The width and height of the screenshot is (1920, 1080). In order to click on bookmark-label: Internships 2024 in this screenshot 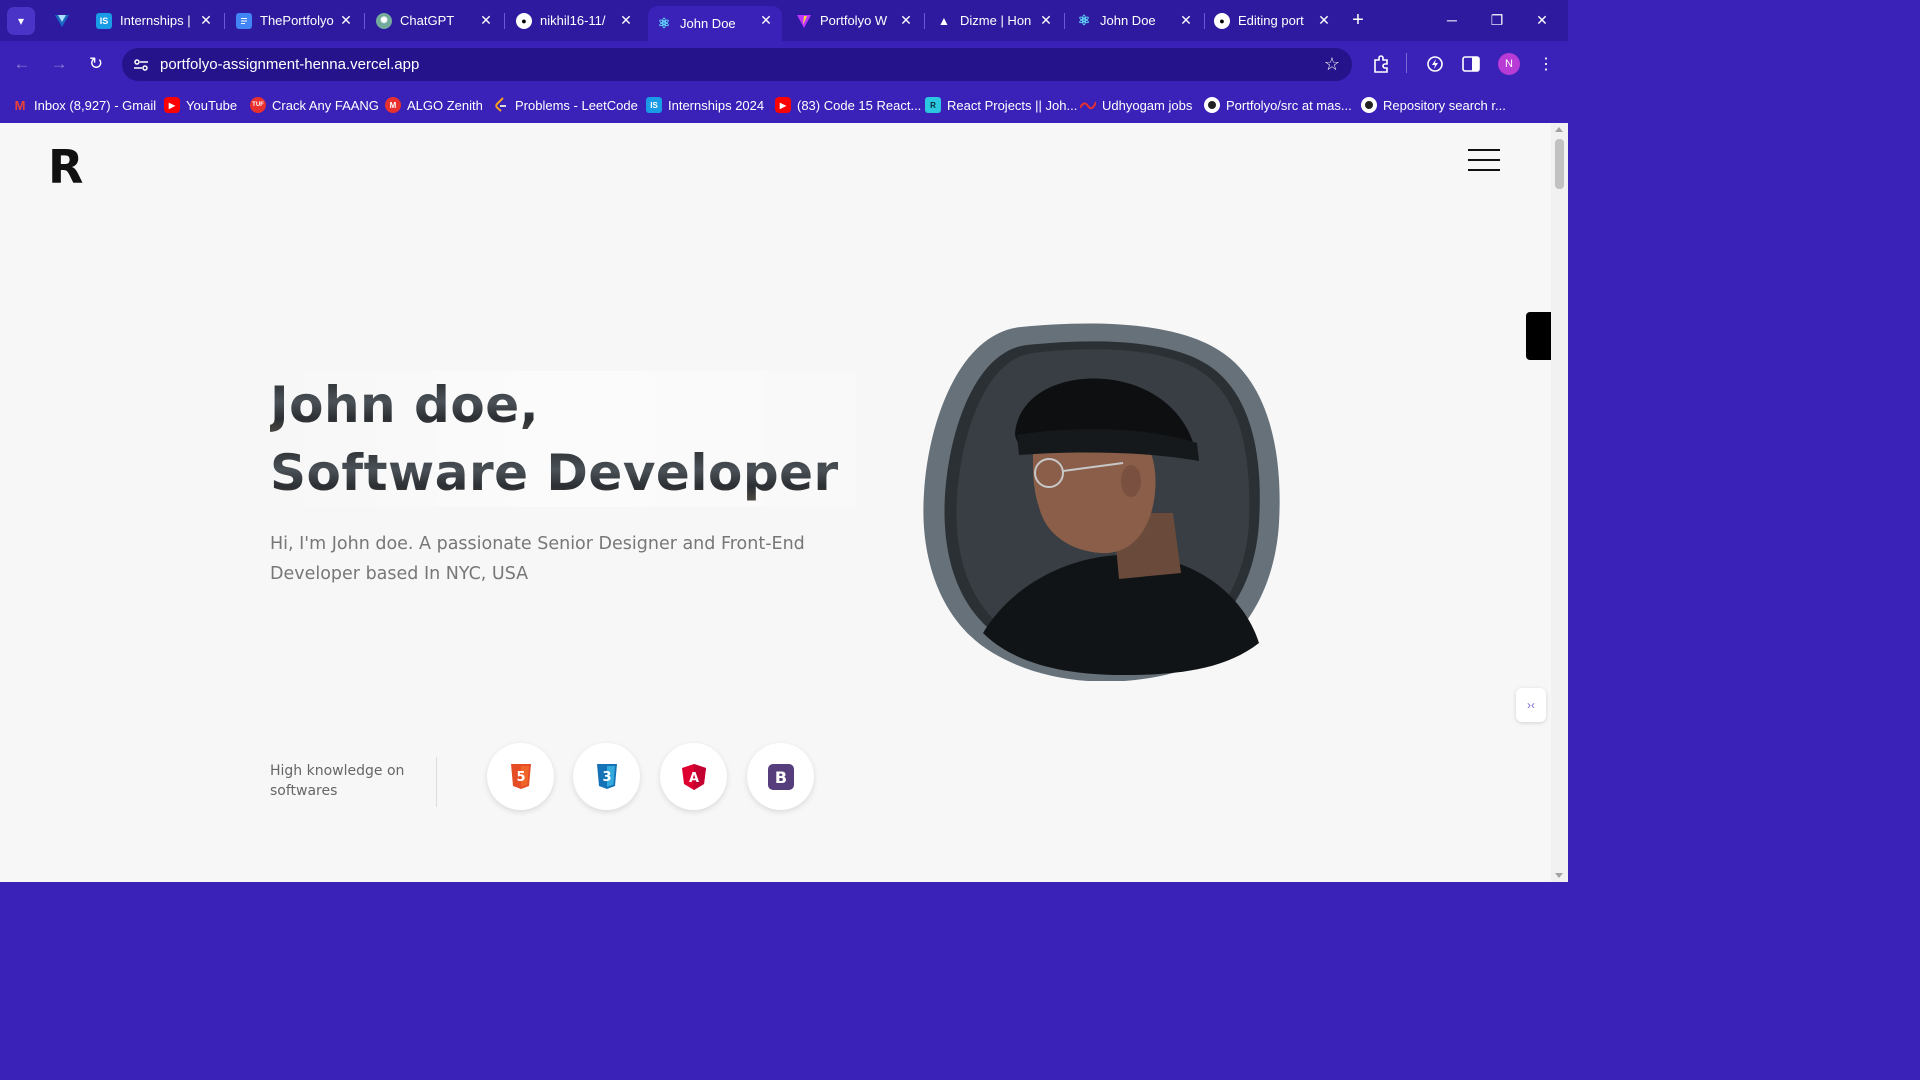, I will do `click(716, 105)`.